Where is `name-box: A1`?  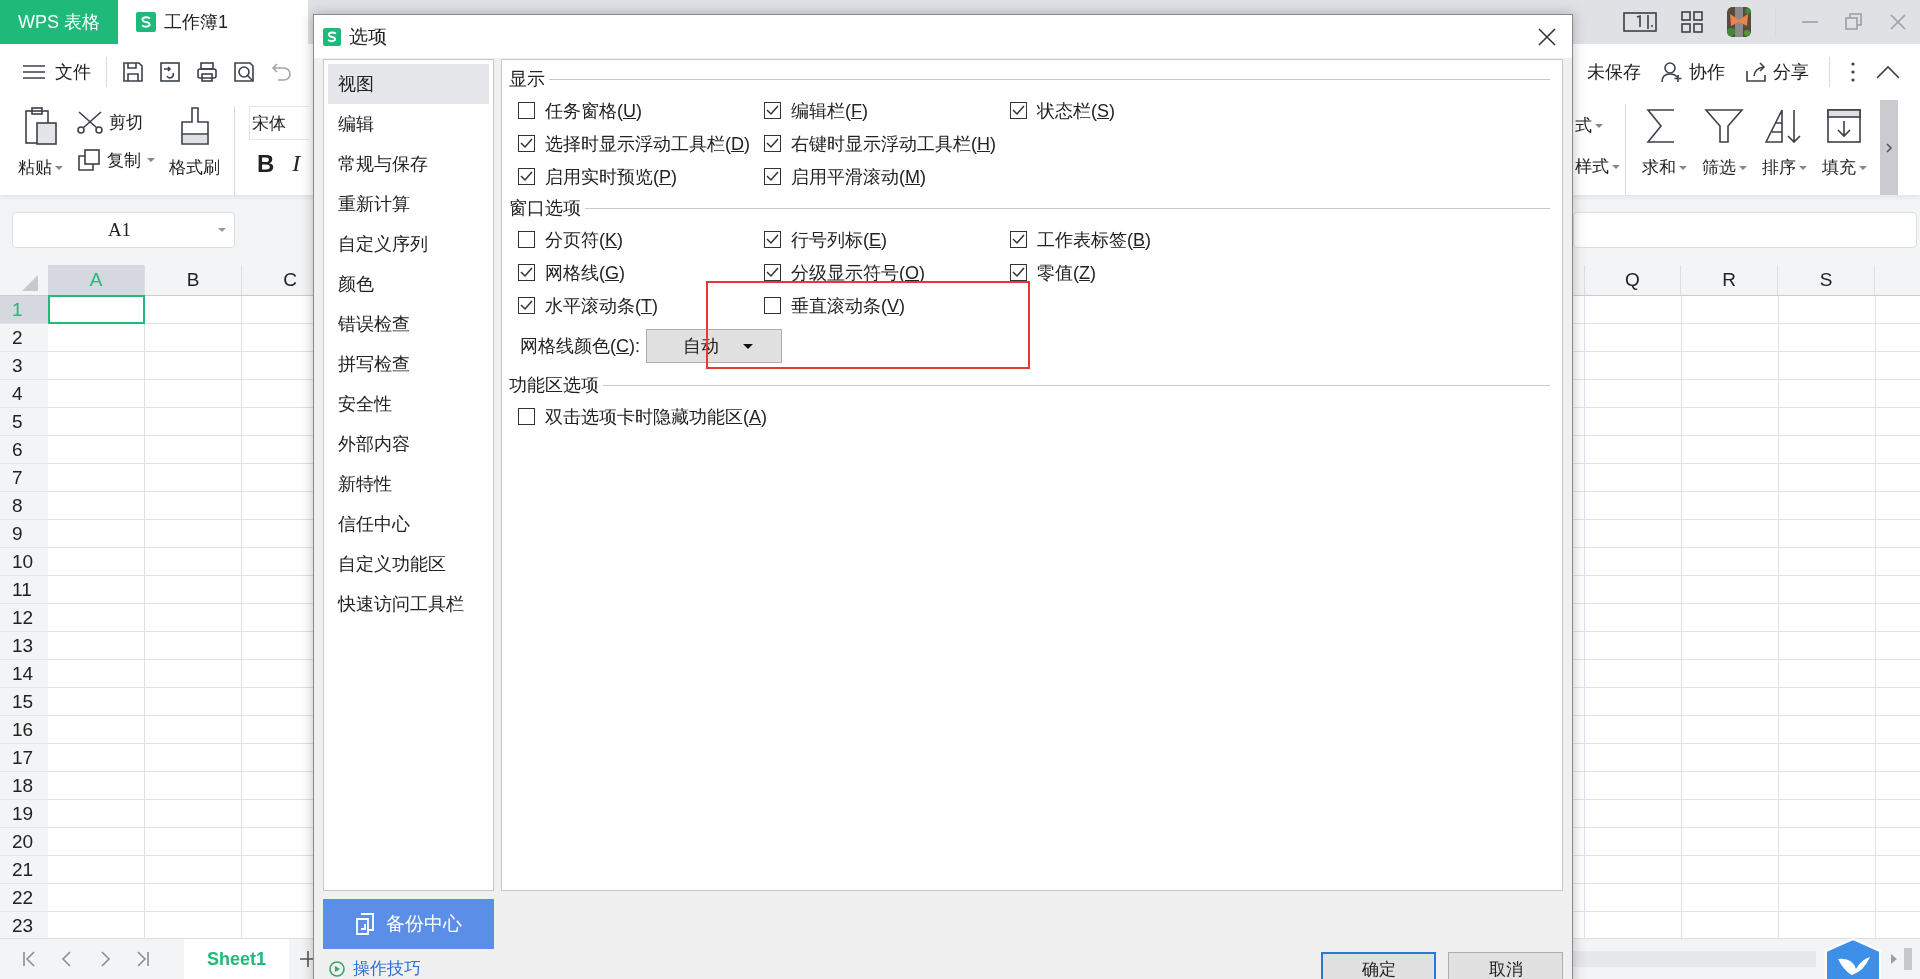
name-box: A1 is located at coordinates (123, 230).